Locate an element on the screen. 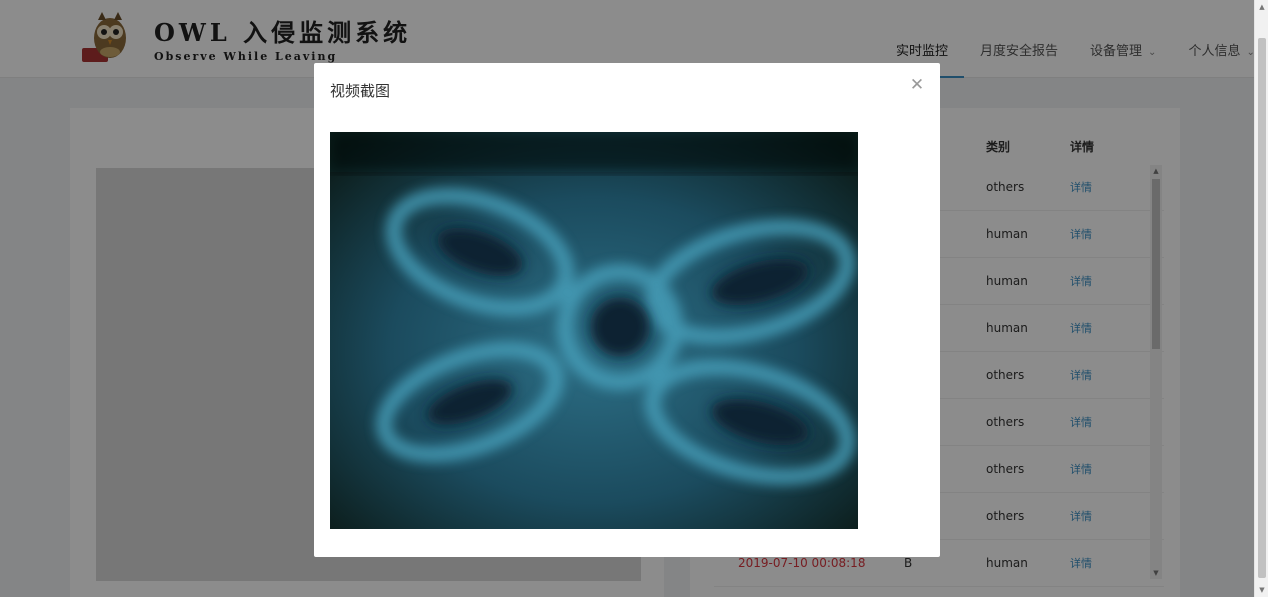 This screenshot has width=1268, height=597. modal-title: 视频截图 is located at coordinates (360, 91).